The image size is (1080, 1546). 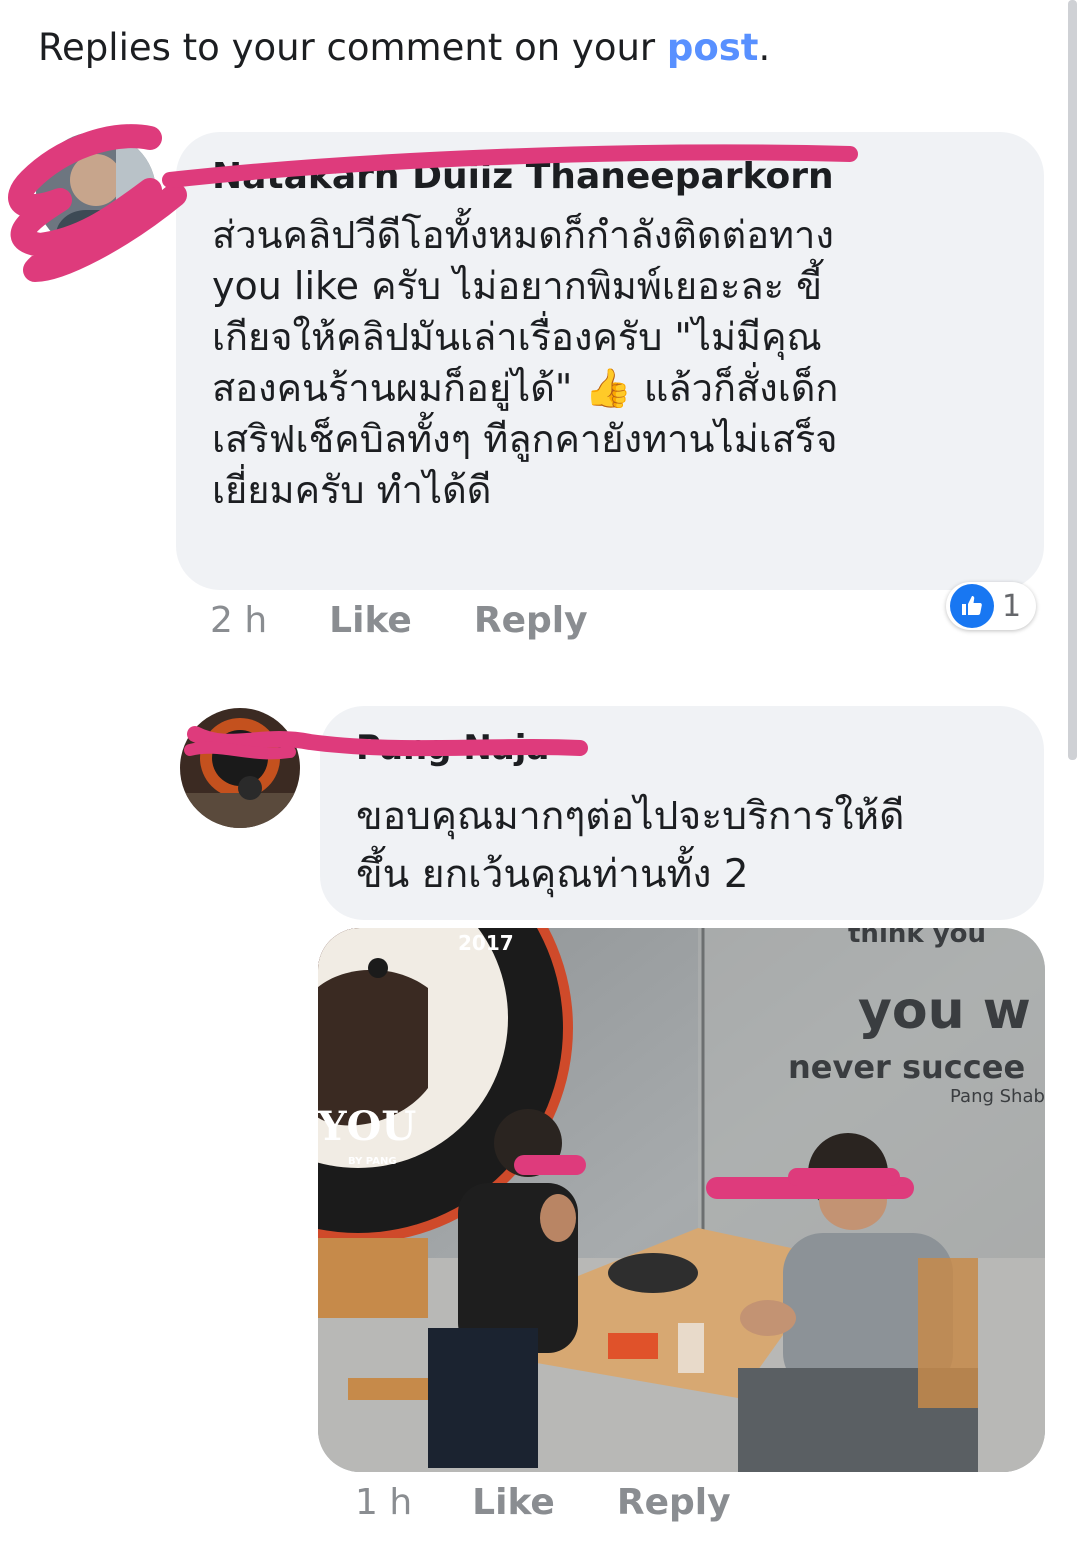 What do you see at coordinates (372, 1161) in the screenshot?
I see `sign-small: BY PANG` at bounding box center [372, 1161].